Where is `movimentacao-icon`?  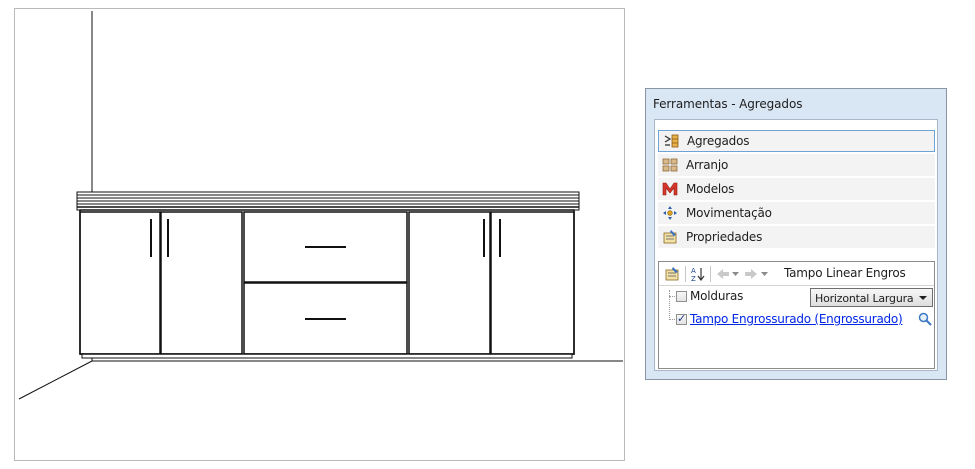
movimentacao-icon is located at coordinates (670, 213).